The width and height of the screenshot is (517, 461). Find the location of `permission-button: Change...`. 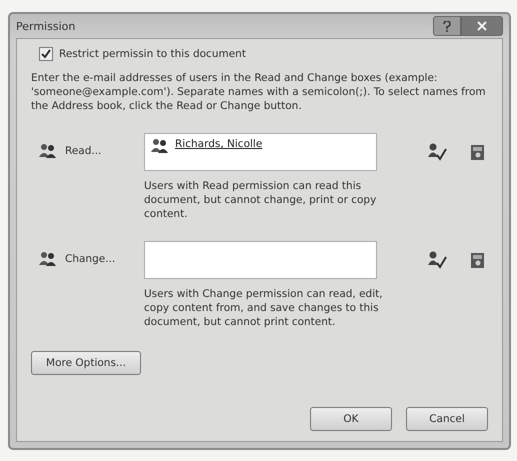

permission-button: Change... is located at coordinates (91, 254).